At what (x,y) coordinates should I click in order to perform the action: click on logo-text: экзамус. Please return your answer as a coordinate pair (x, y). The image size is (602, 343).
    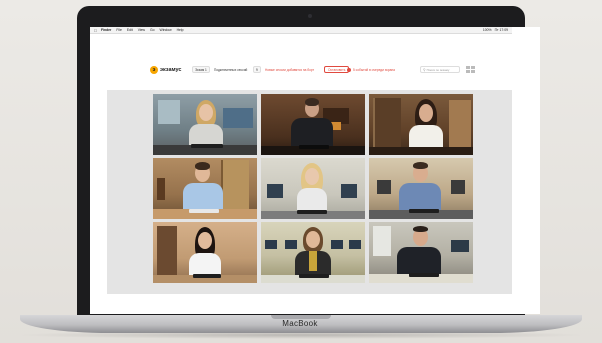
    Looking at the image, I should click on (171, 70).